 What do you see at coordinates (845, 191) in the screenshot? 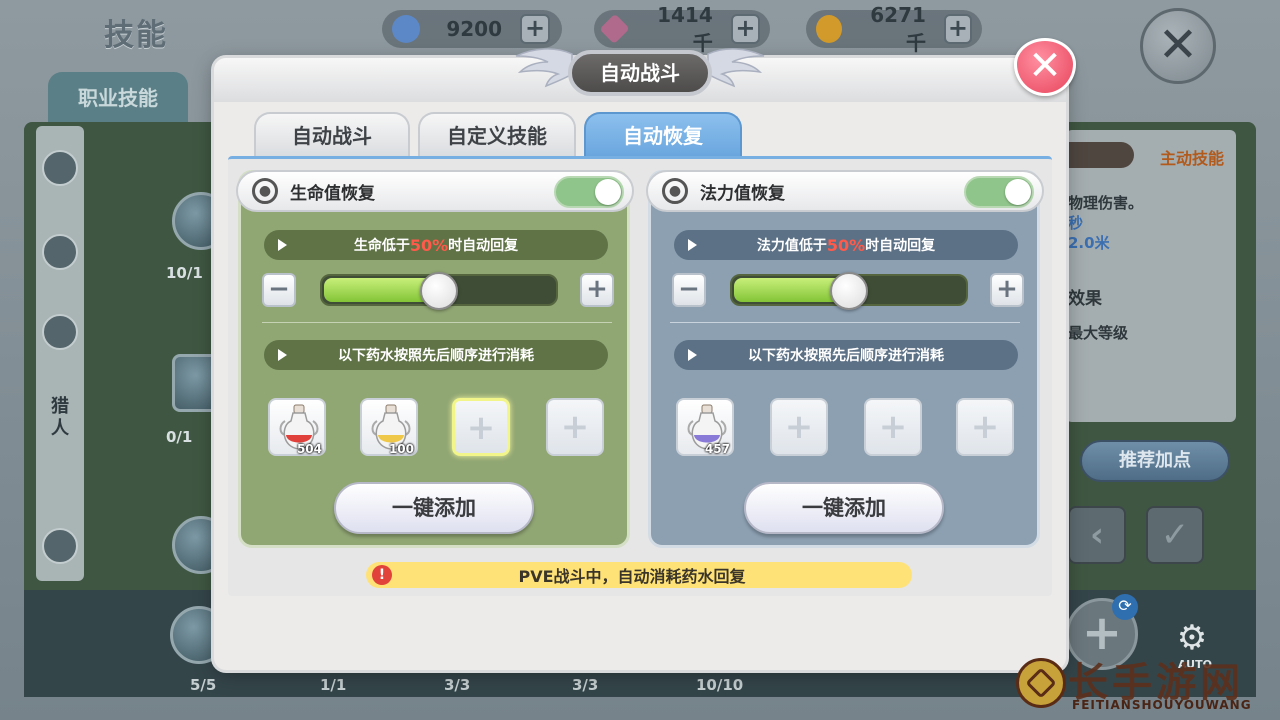
I see `mp-panel-header: ● 法力值恢复` at bounding box center [845, 191].